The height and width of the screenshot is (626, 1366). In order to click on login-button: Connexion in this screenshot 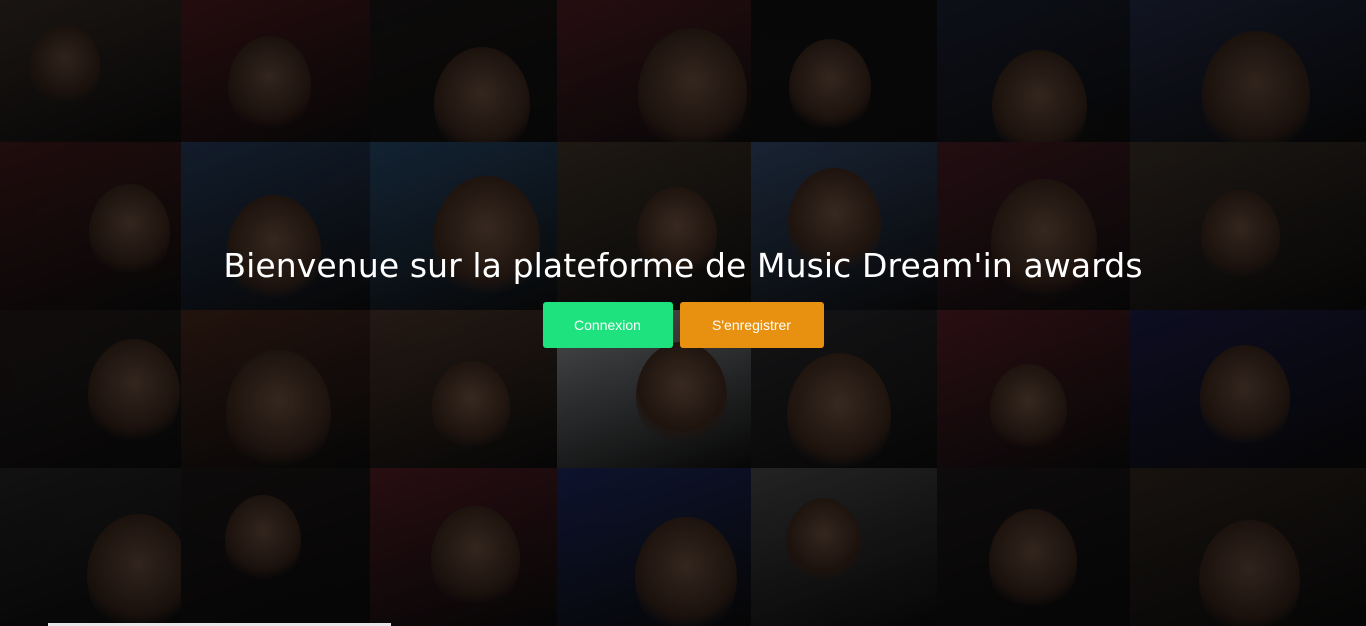, I will do `click(607, 325)`.